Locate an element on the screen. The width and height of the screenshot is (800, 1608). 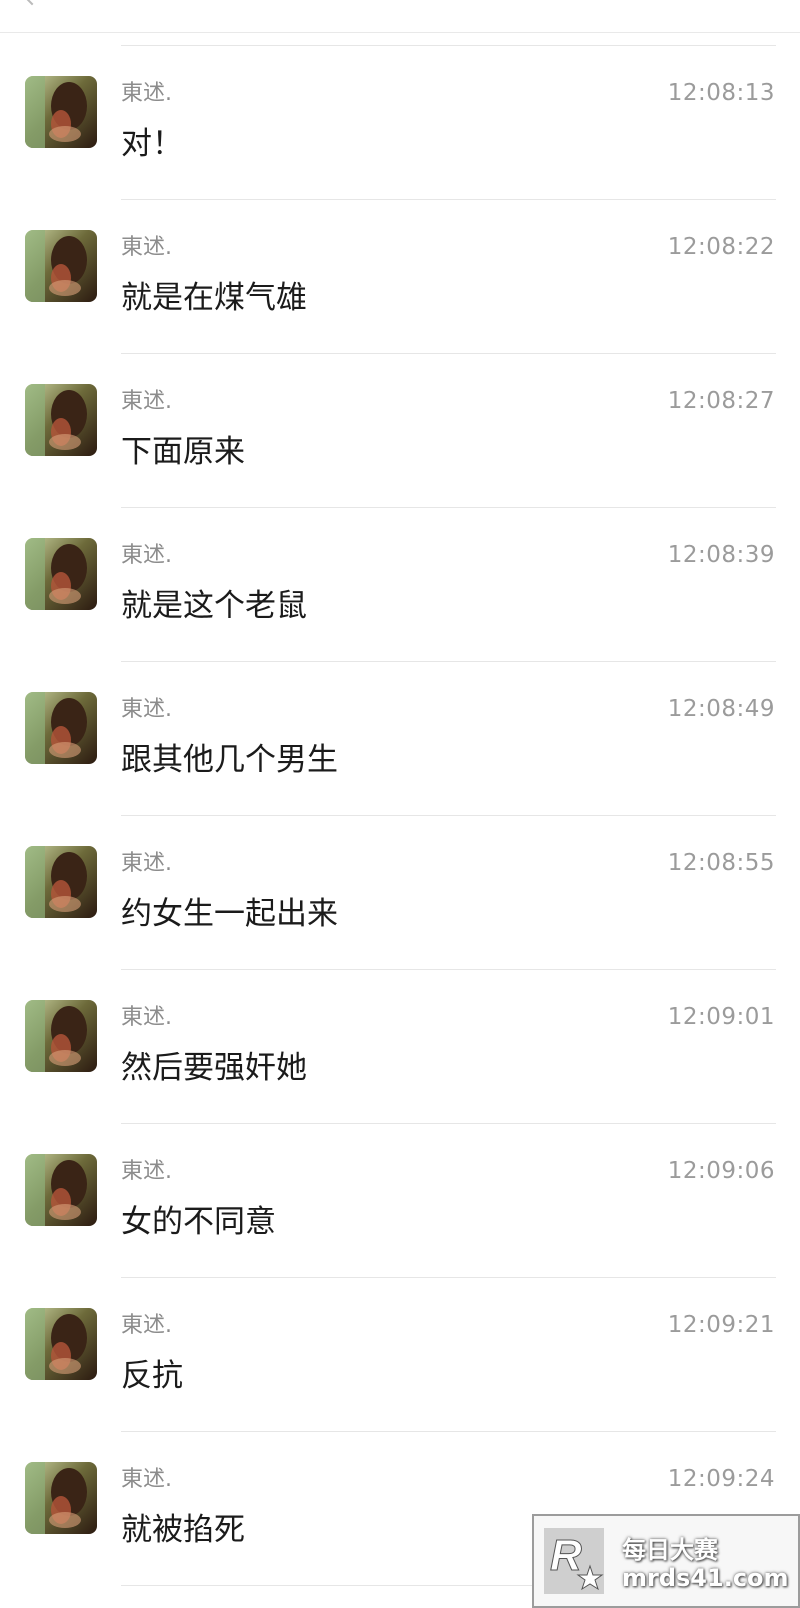
watermark-url: mrds41.com is located at coordinates (705, 1578).